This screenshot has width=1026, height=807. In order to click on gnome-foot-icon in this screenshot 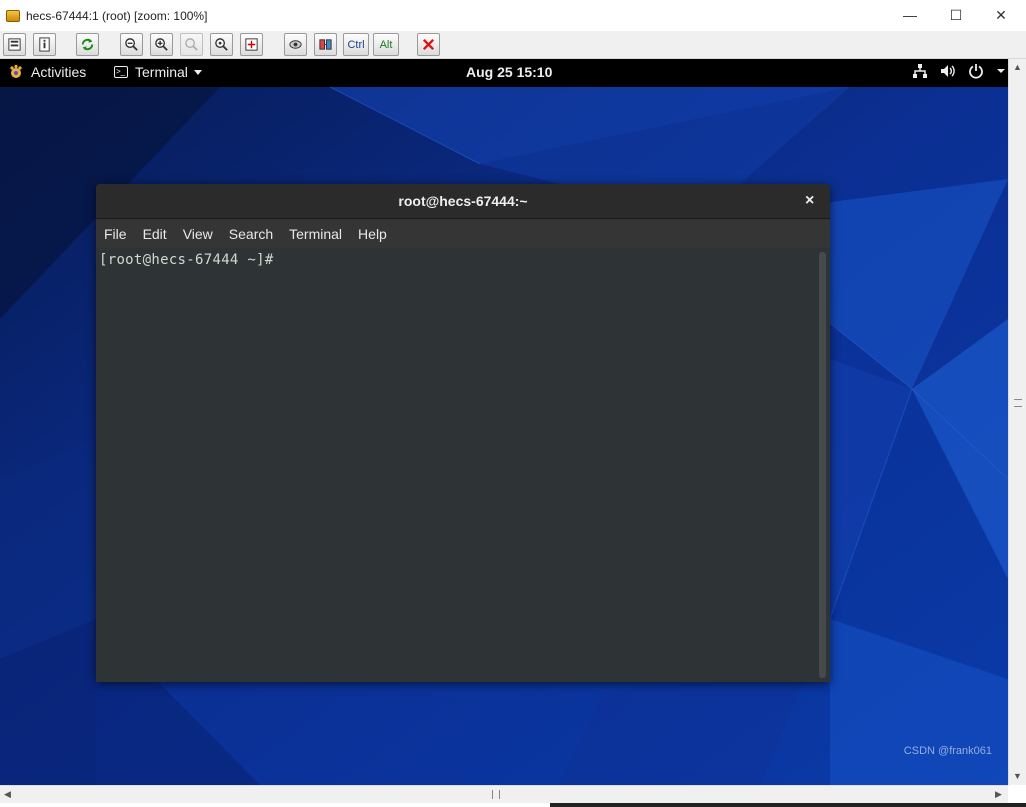, I will do `click(16, 71)`.